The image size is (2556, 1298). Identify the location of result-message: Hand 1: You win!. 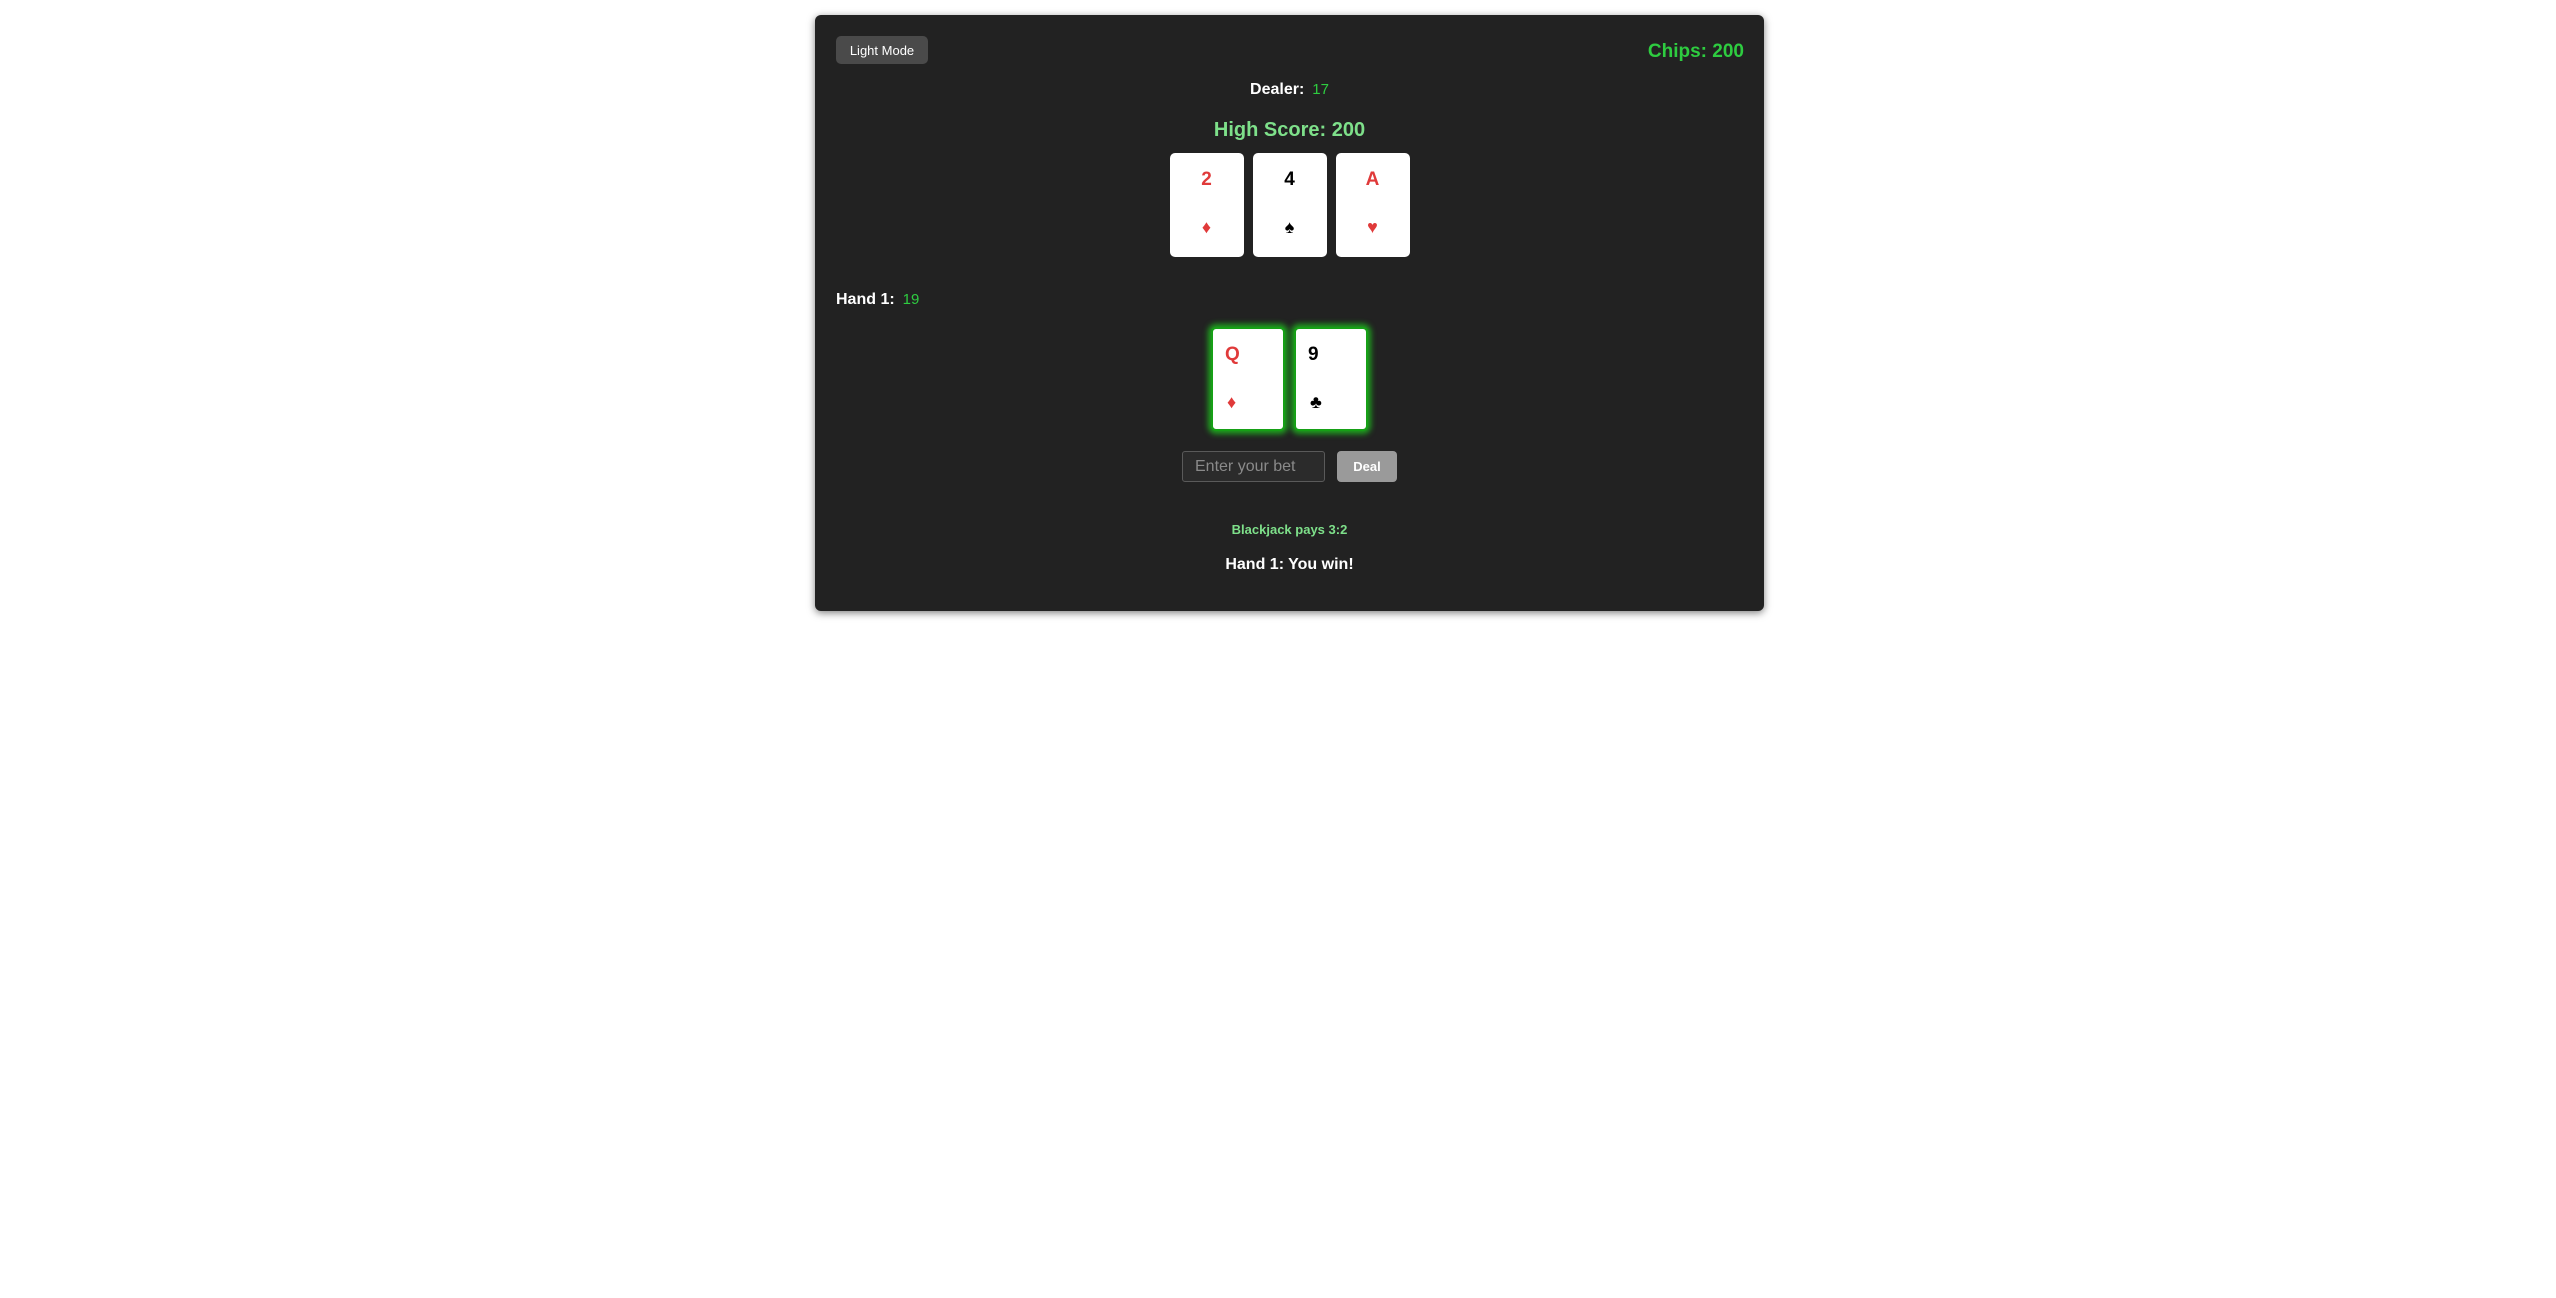
(1289, 564).